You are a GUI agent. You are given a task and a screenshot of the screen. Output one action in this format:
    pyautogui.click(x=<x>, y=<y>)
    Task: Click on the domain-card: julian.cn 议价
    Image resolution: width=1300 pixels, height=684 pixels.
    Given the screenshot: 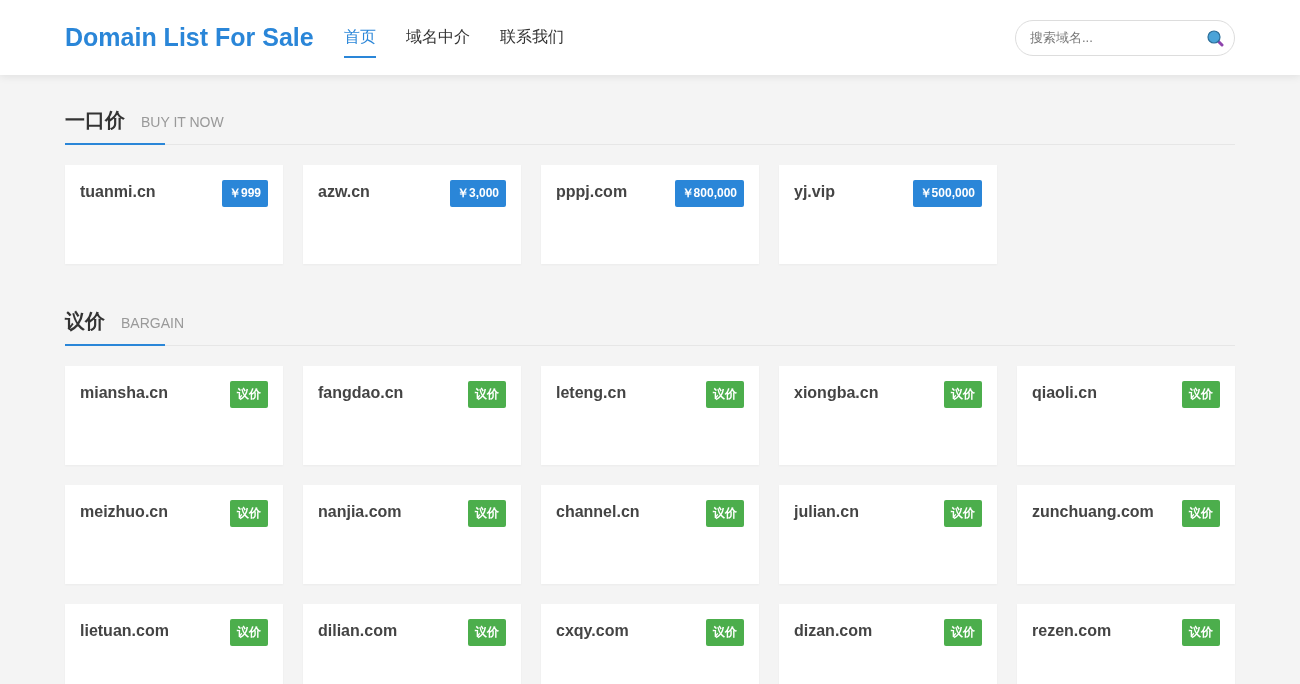 What is the action you would take?
    pyautogui.click(x=888, y=534)
    